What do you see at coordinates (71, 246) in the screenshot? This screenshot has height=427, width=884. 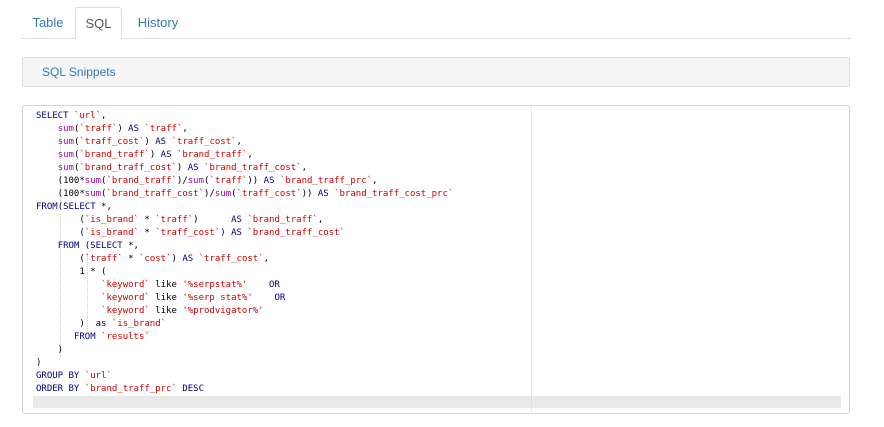 I see `code-token-kw: FROM` at bounding box center [71, 246].